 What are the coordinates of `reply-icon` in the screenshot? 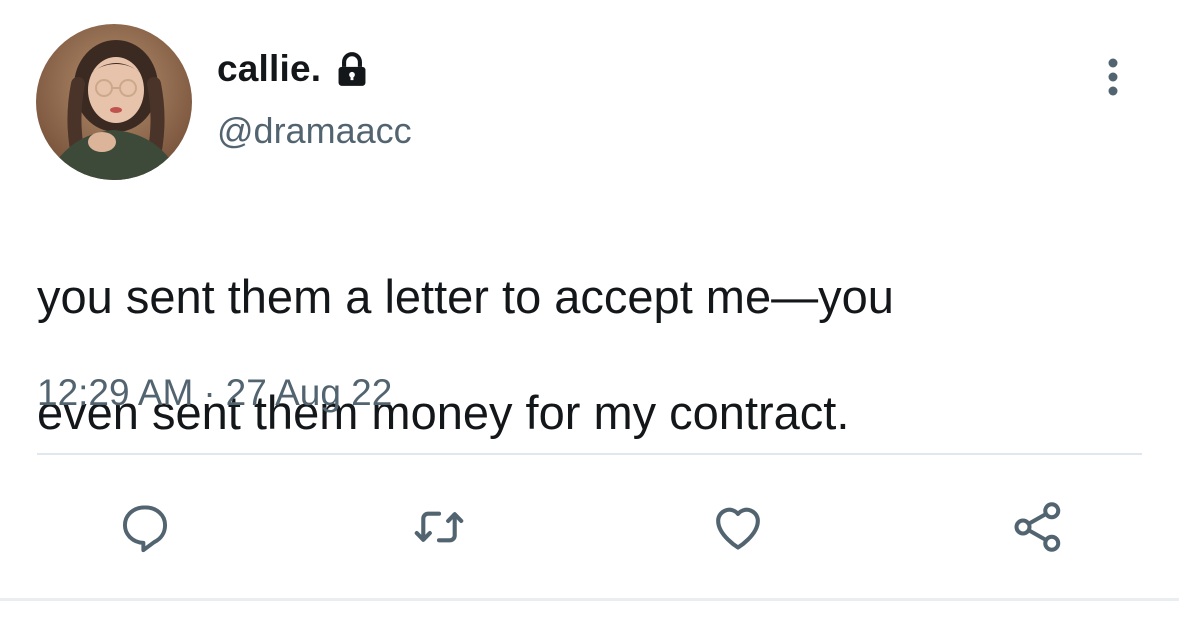 It's located at (145, 529).